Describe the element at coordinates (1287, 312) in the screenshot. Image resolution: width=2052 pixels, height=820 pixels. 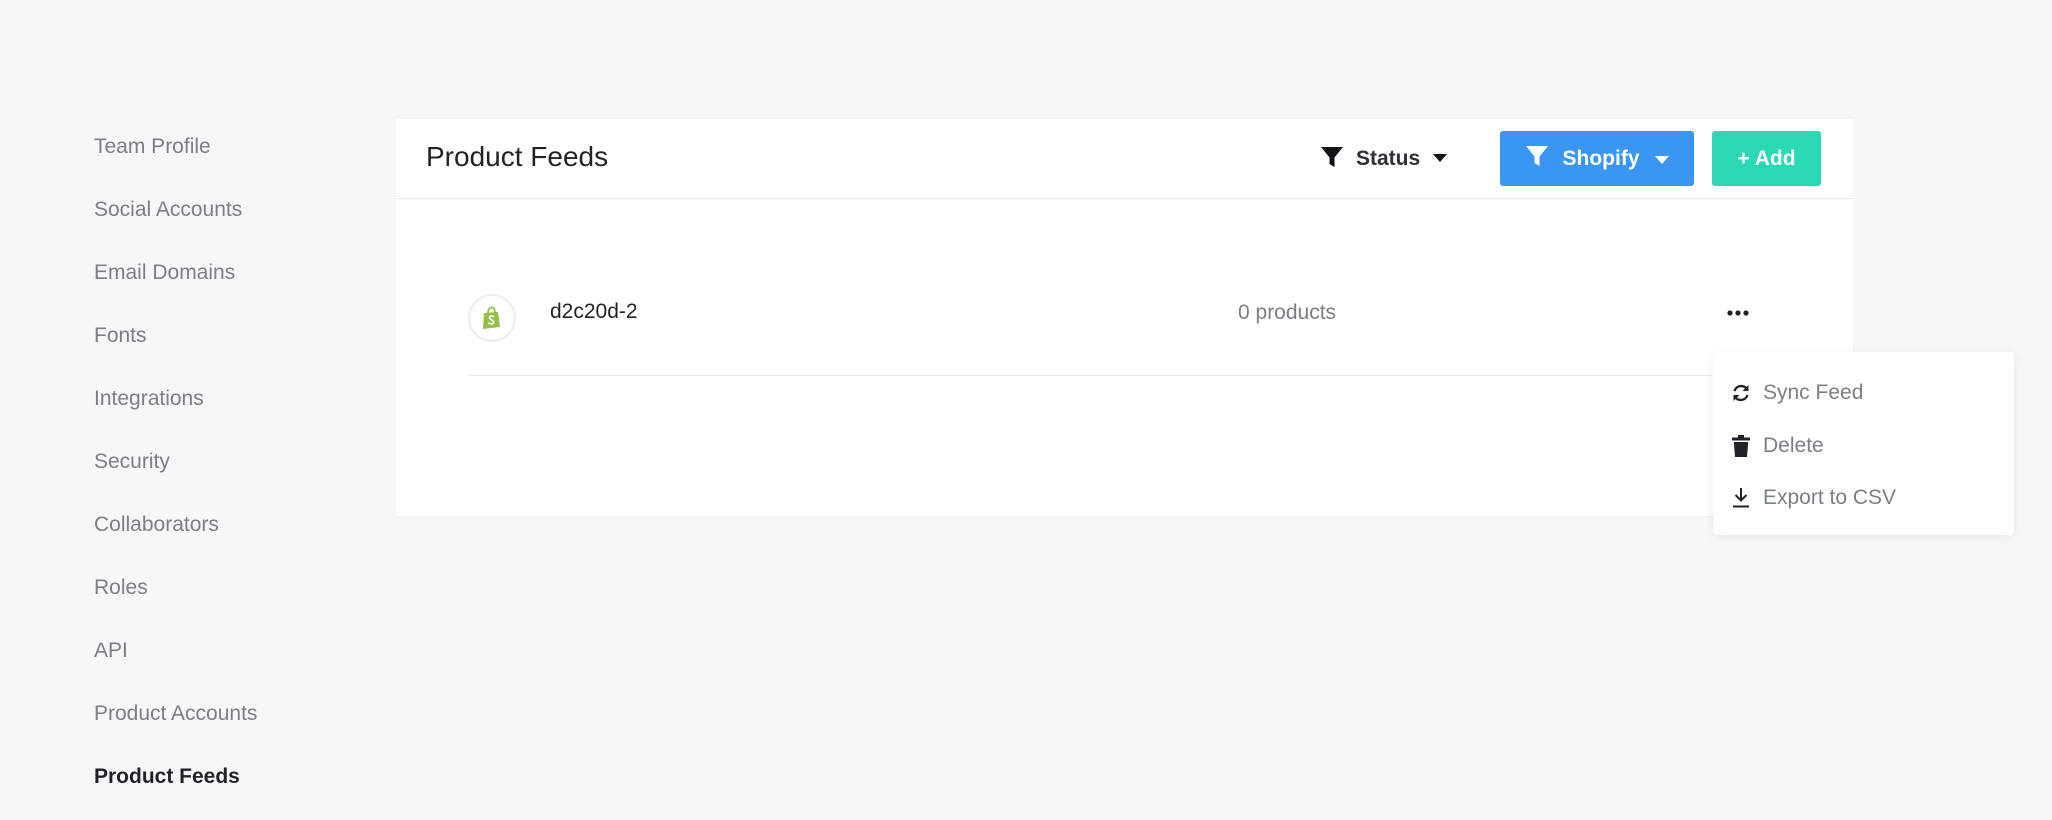
I see `feed-product-count: 0 products` at that location.